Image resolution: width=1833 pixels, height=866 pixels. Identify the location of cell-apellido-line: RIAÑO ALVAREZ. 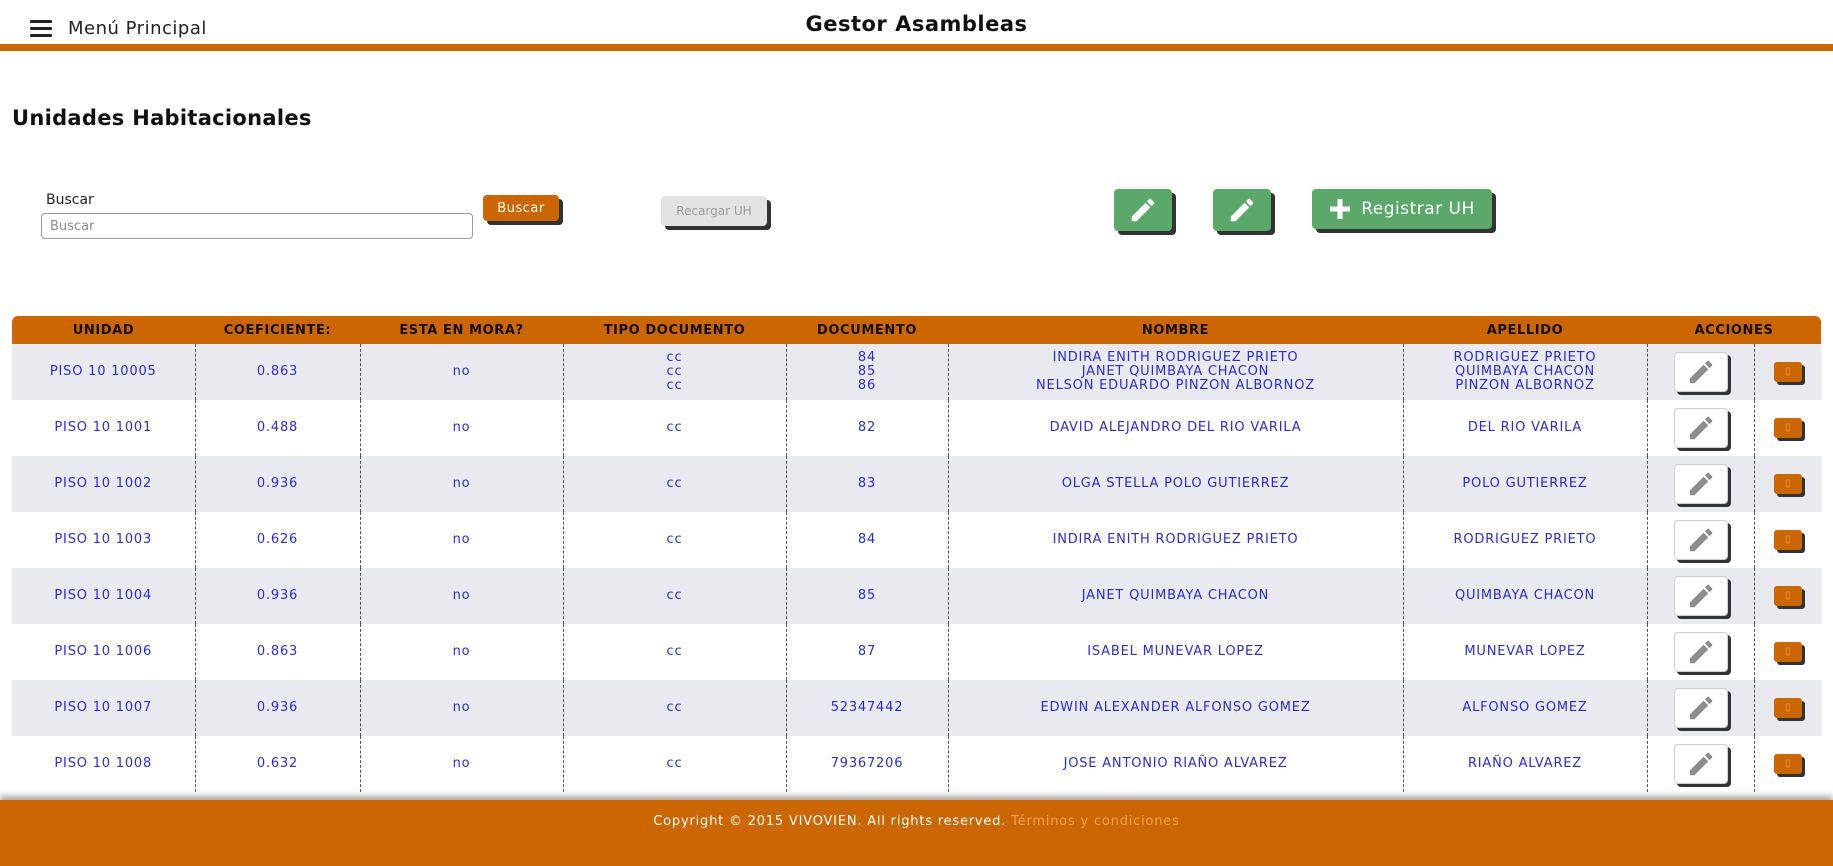
(1525, 763).